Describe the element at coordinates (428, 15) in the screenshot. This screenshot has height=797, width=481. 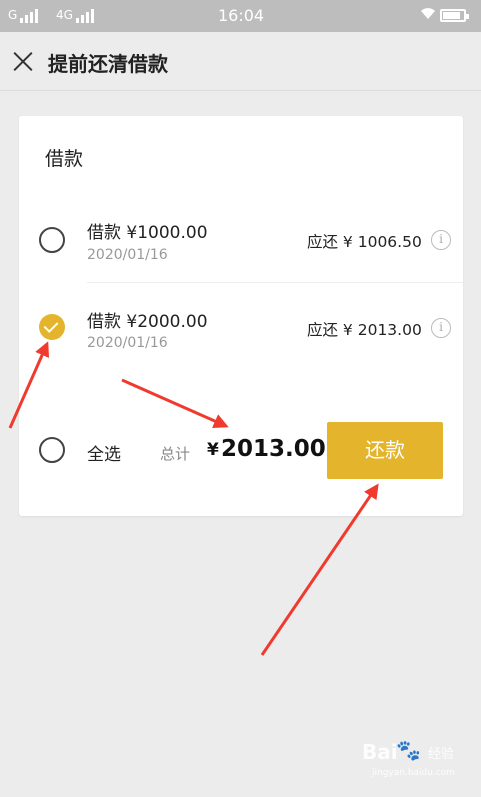
I see `wifi-icon` at that location.